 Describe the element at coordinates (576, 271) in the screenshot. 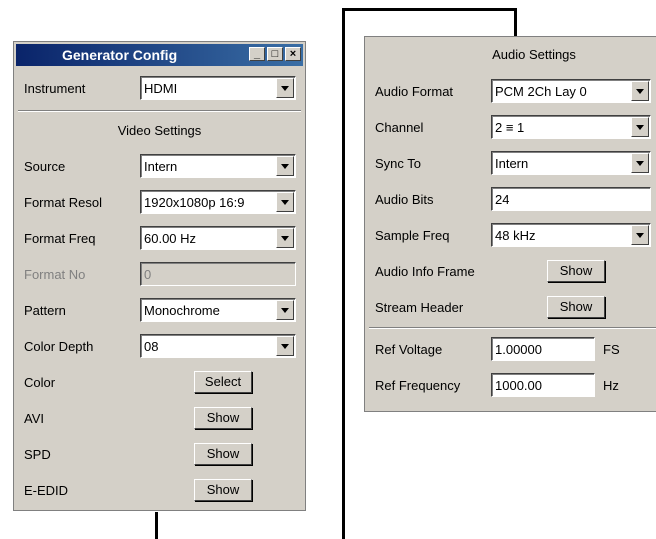

I see `audio-info-frame-show-button: Show` at that location.